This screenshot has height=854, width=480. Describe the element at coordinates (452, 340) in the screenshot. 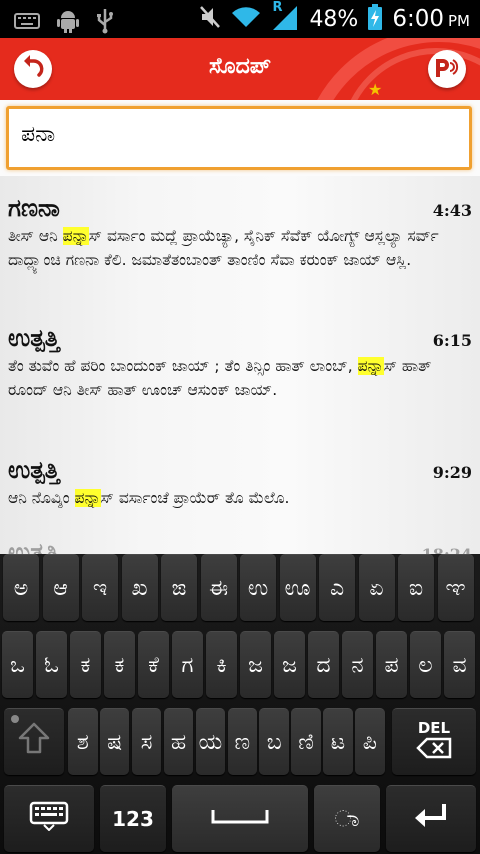

I see `result-reference: 6:15` at that location.